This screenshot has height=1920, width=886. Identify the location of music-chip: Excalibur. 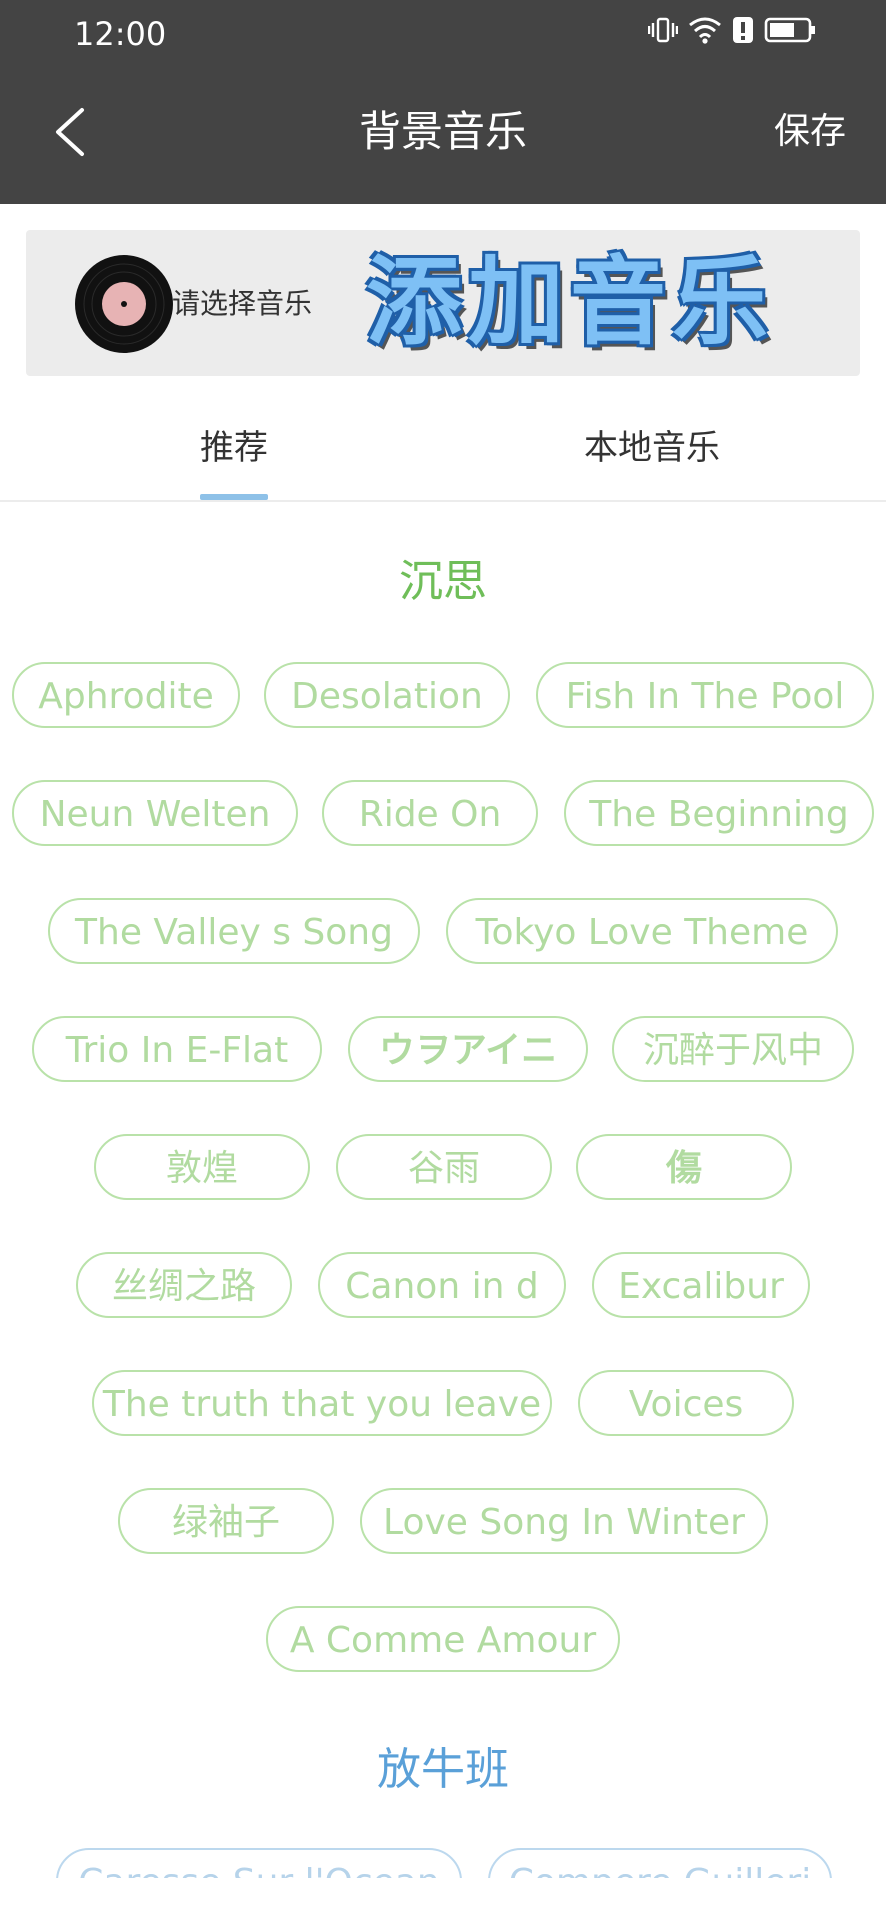
(701, 1285).